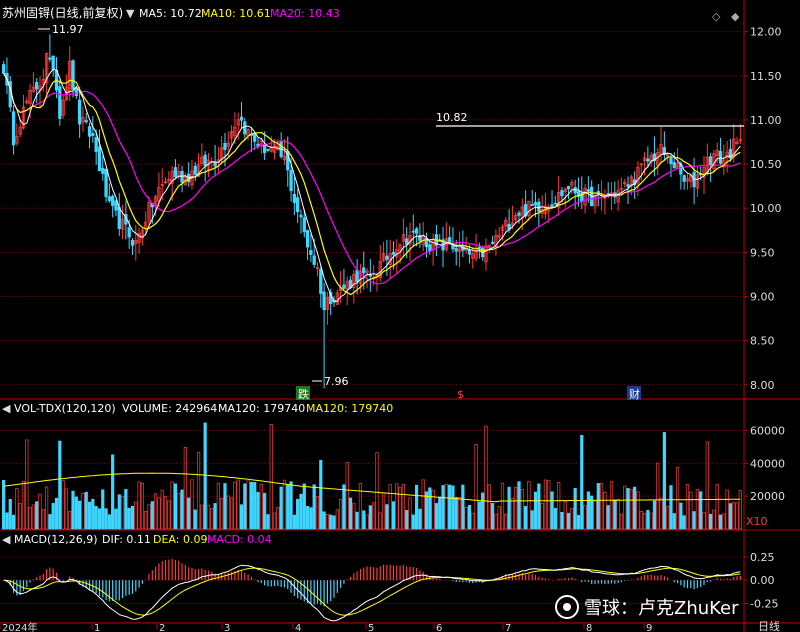 This screenshot has width=800, height=632. Describe the element at coordinates (762, 296) in the screenshot. I see `price-tick-label-6: 9.00` at that location.